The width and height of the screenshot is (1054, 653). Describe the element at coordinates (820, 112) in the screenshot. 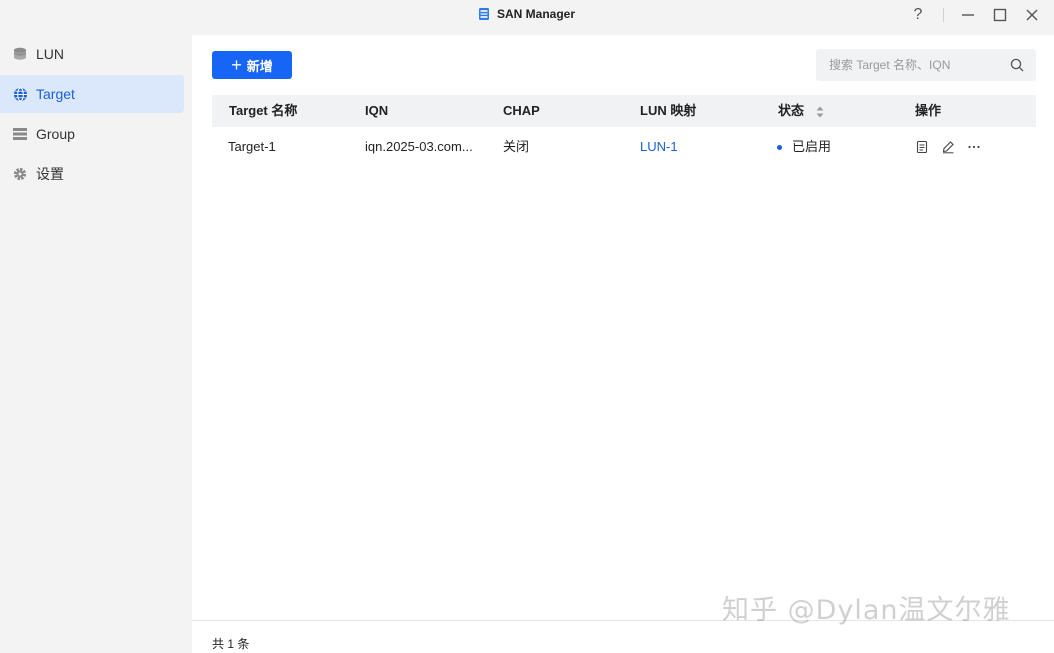

I see `sort-icon` at that location.